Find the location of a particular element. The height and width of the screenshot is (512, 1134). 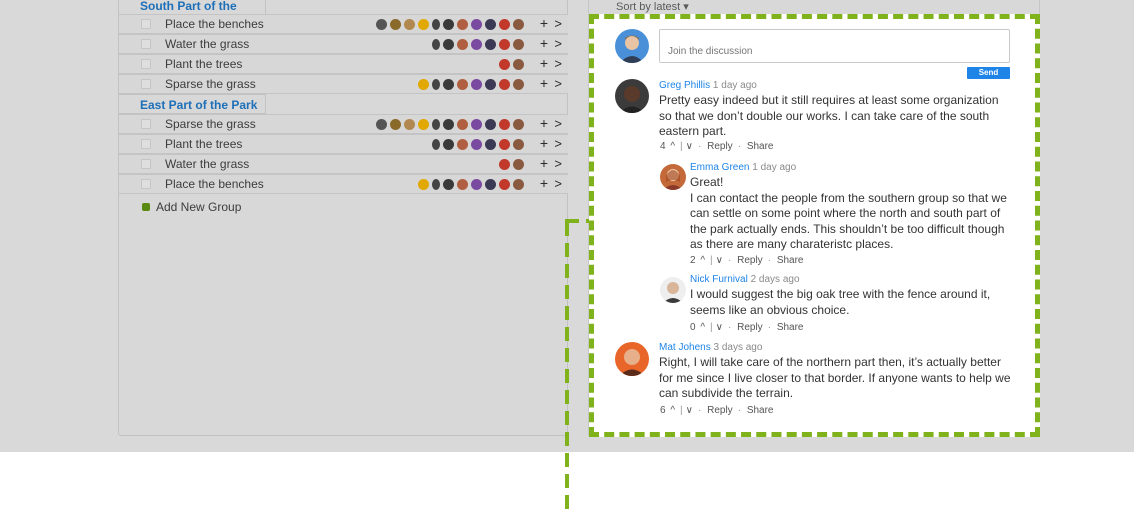

vote-count: 0 is located at coordinates (693, 327).